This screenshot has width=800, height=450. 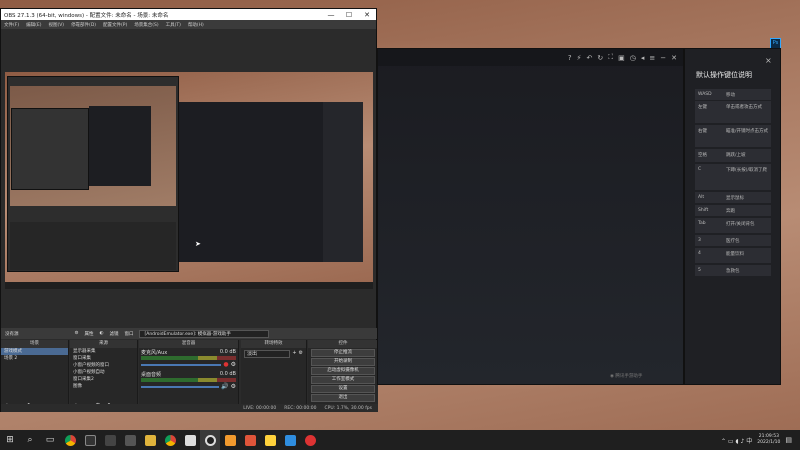 I want to click on clock-date: 2022/1/10, so click(x=768, y=443).